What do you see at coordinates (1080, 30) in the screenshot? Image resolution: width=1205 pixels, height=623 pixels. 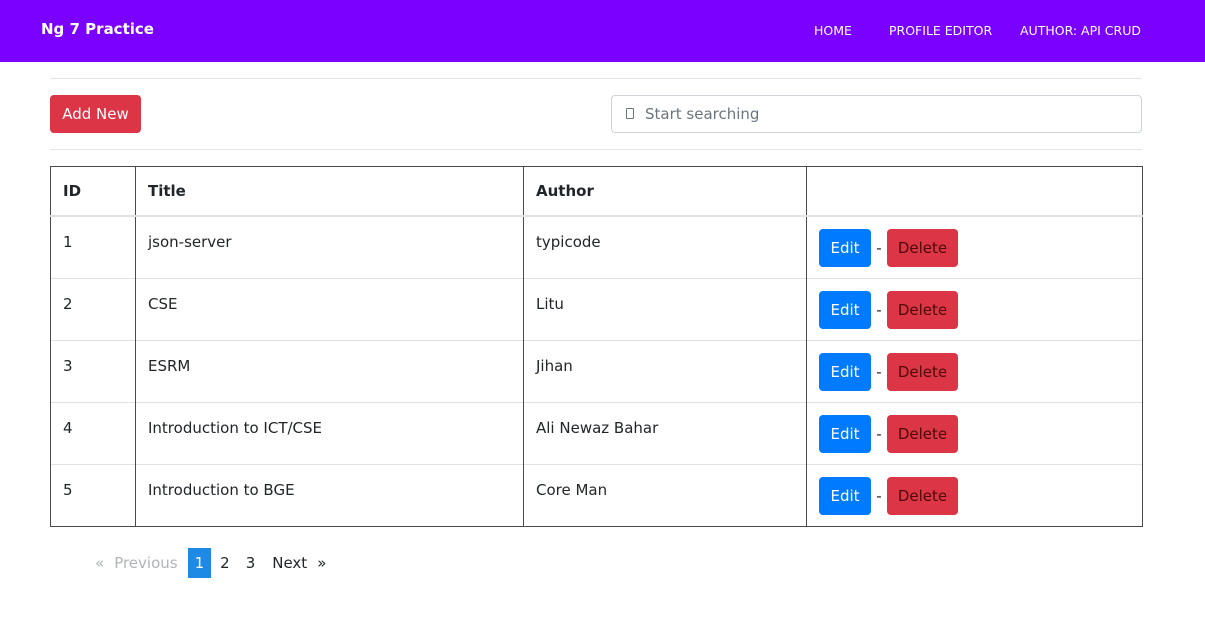 I see `nav-link-author-api-crud: AUTHOR: API CRUD` at bounding box center [1080, 30].